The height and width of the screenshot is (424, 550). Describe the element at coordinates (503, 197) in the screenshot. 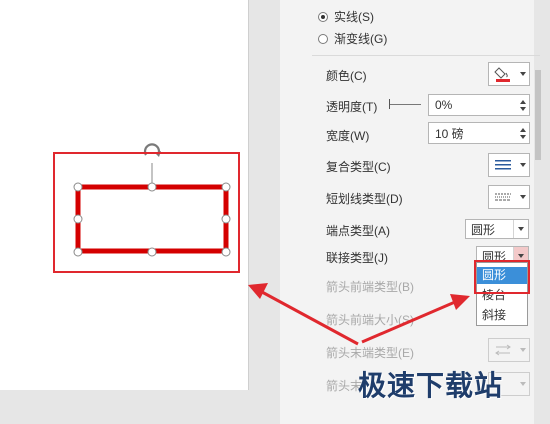

I see `dash-lines-icon` at that location.